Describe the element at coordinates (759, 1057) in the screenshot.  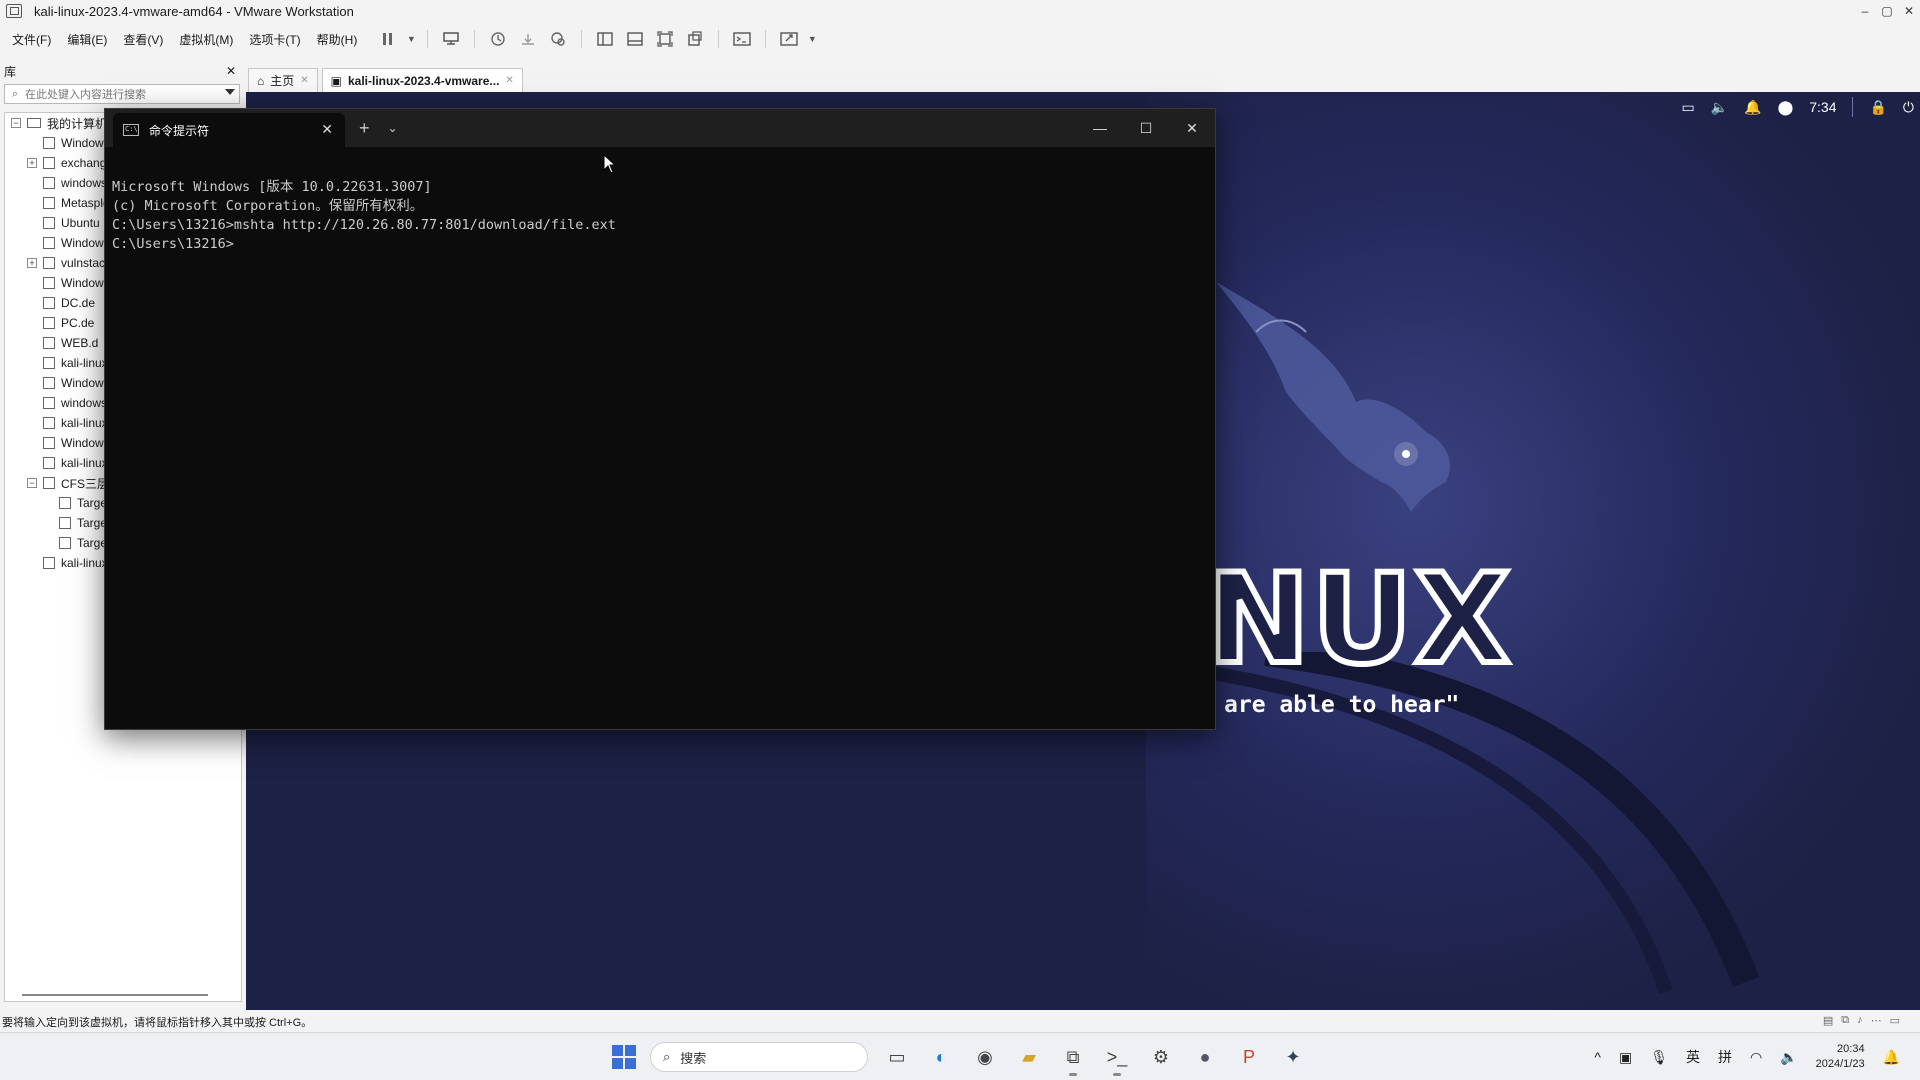
I see `taskbar-search: ⌕ 搜索` at that location.